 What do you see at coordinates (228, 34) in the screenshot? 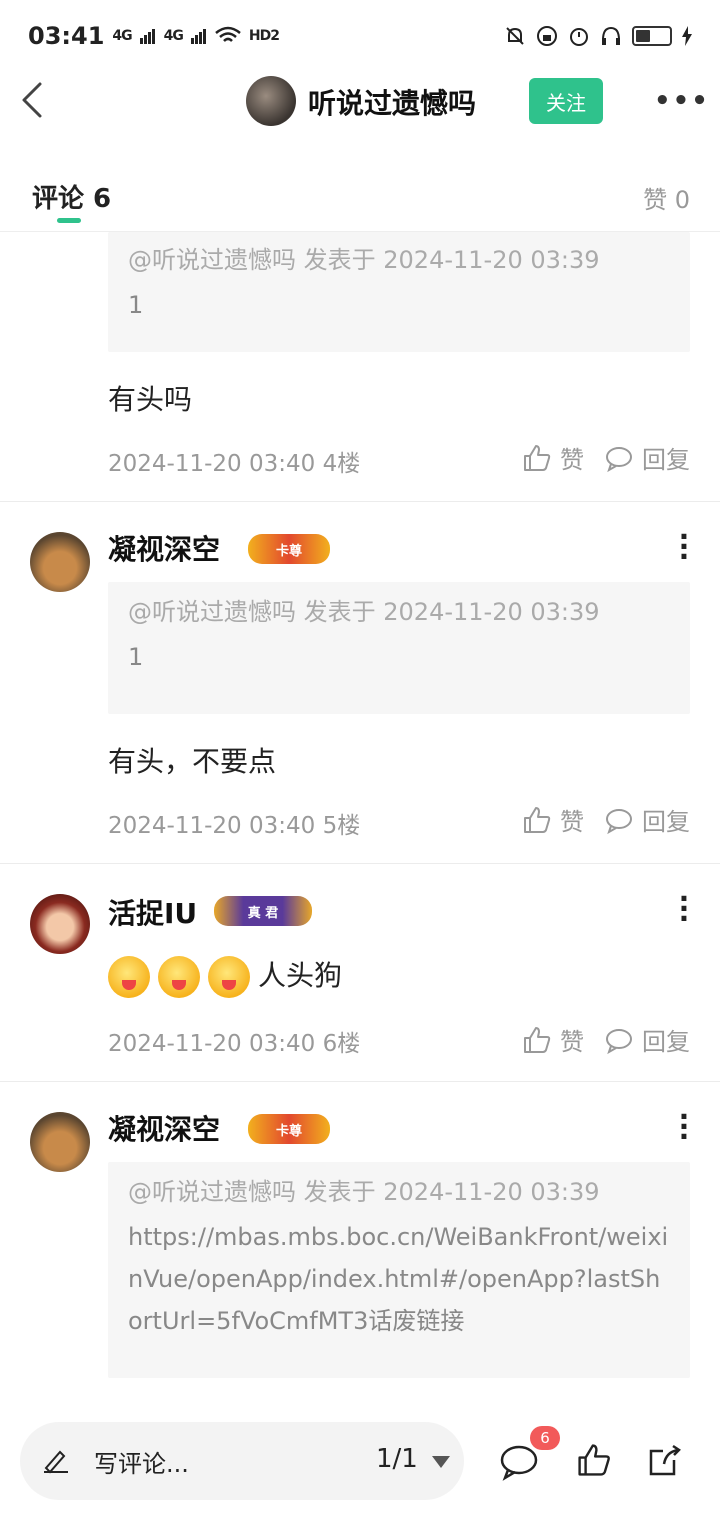
I see `wifi-icon` at bounding box center [228, 34].